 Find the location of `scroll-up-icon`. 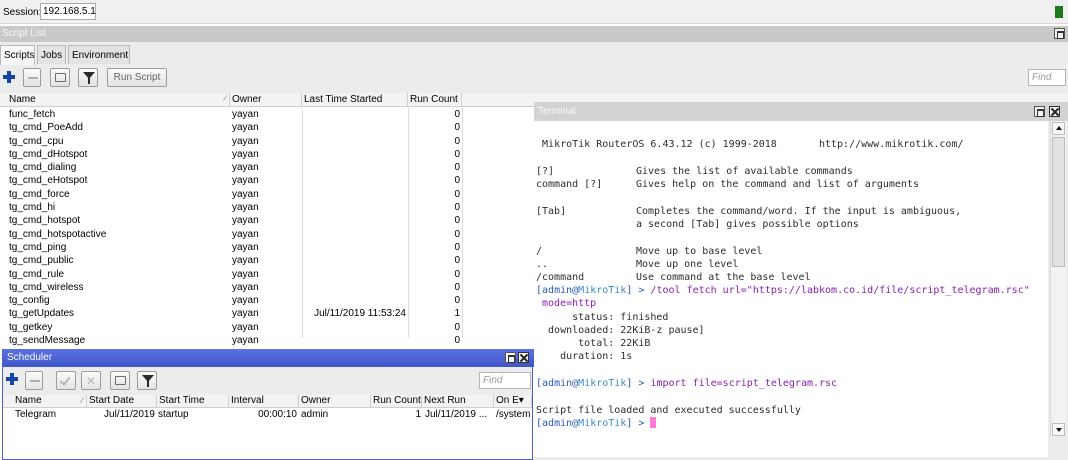

scroll-up-icon is located at coordinates (1058, 128).